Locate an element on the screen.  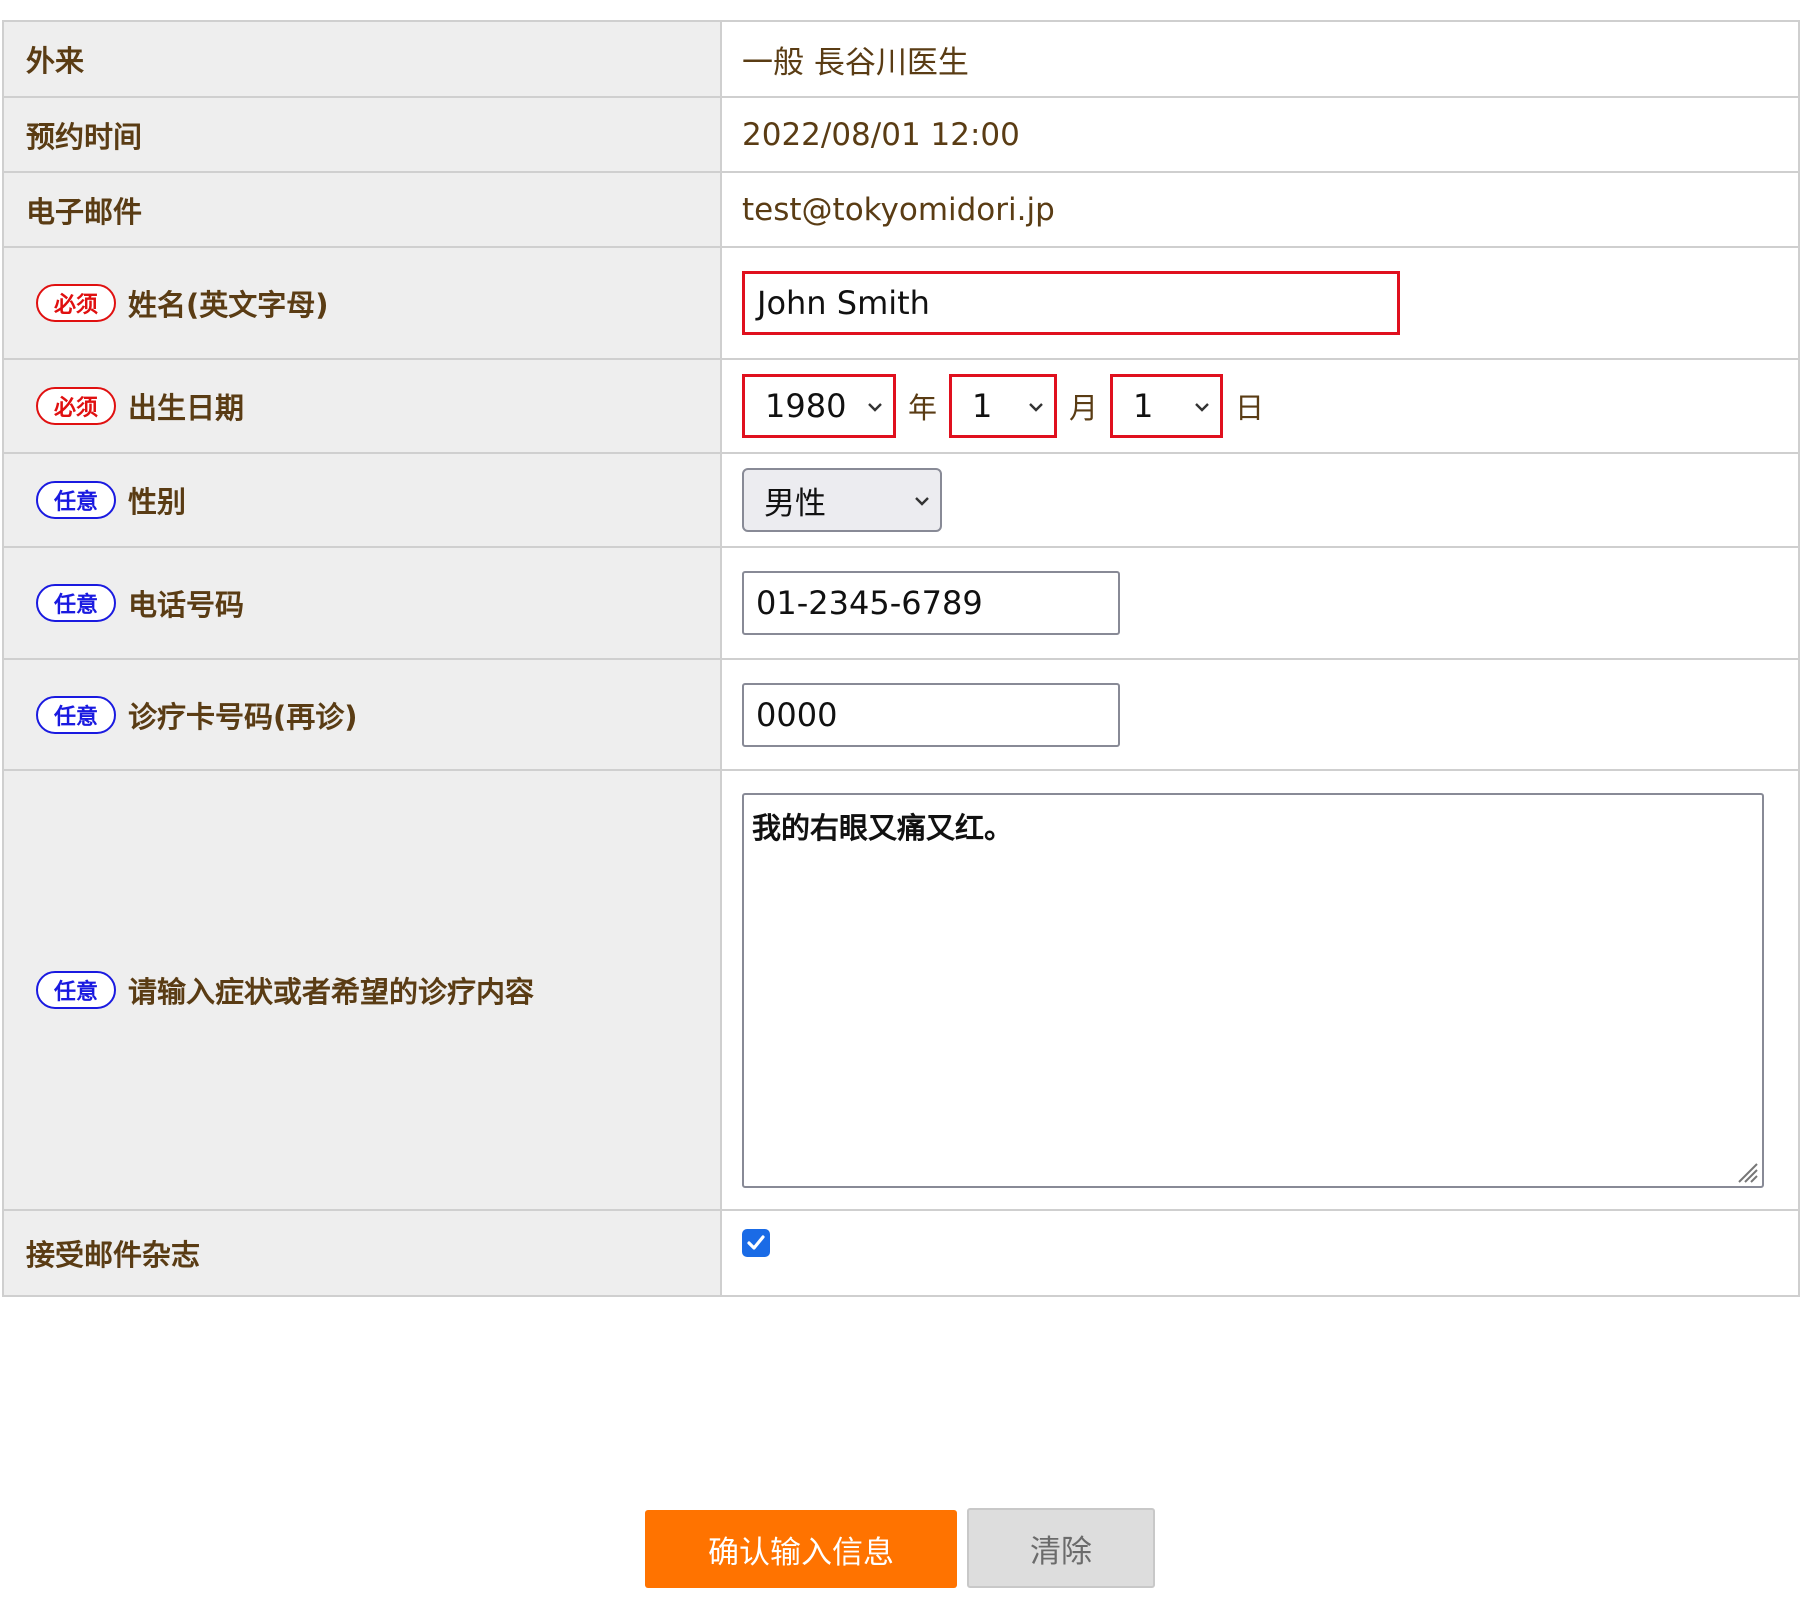
day-unit: 日 is located at coordinates (1250, 408).